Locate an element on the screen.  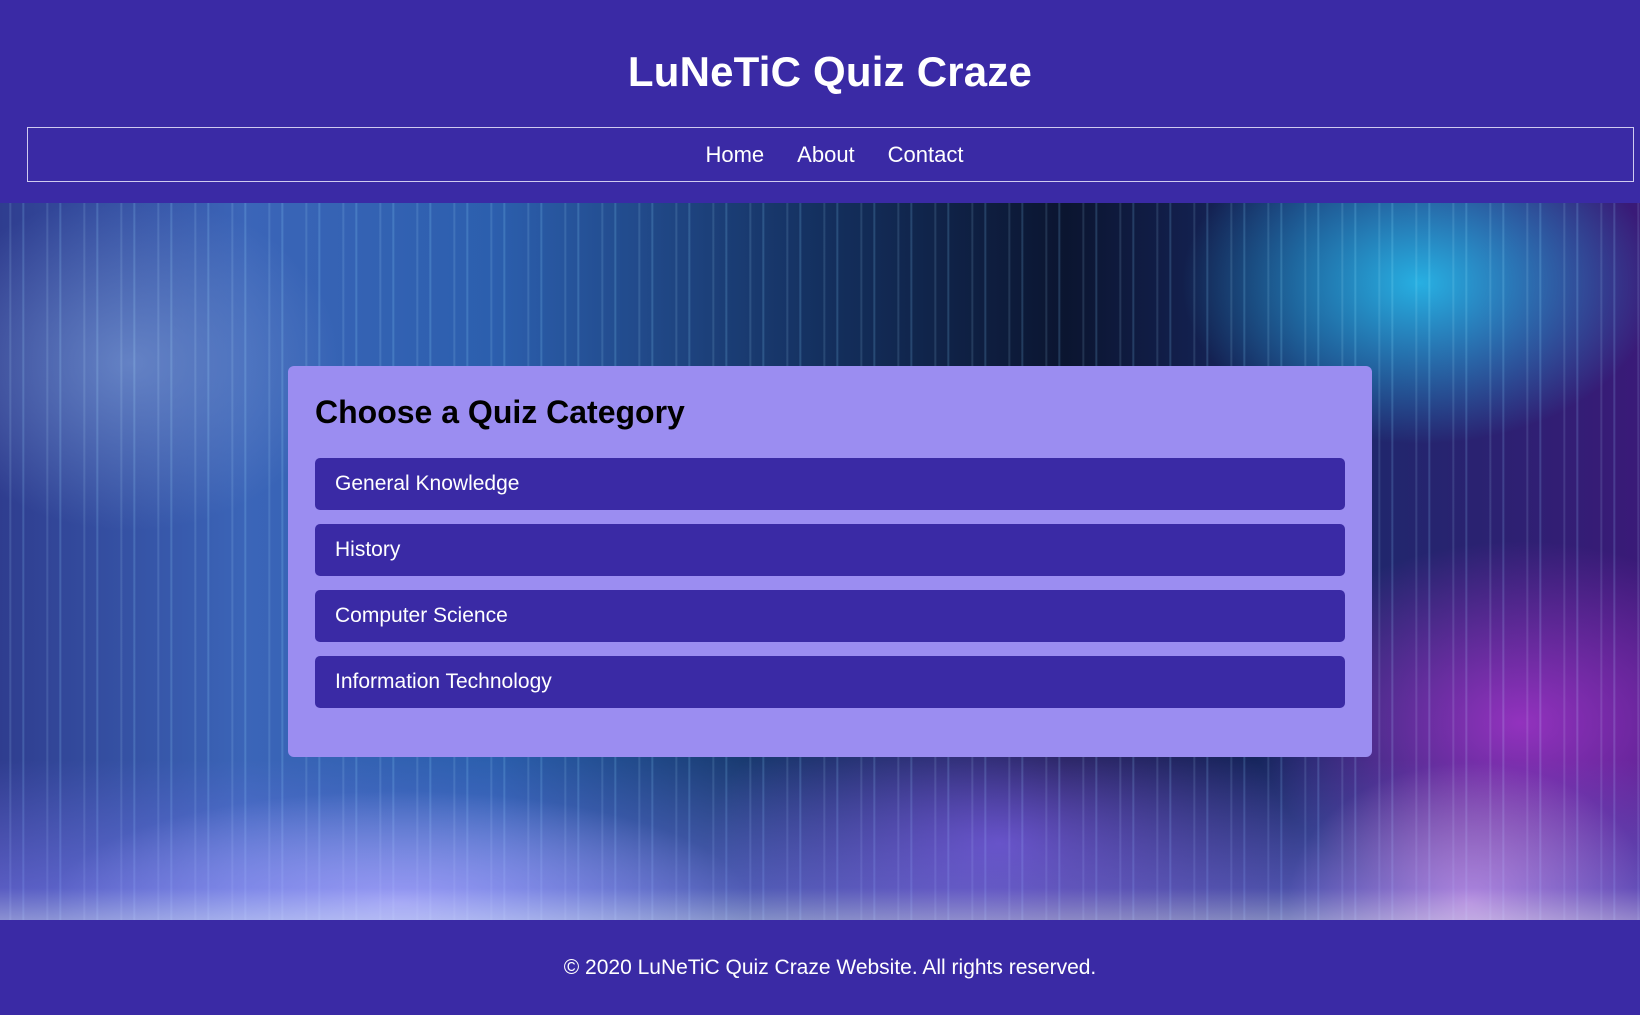
nav-about-link: About is located at coordinates (826, 155).